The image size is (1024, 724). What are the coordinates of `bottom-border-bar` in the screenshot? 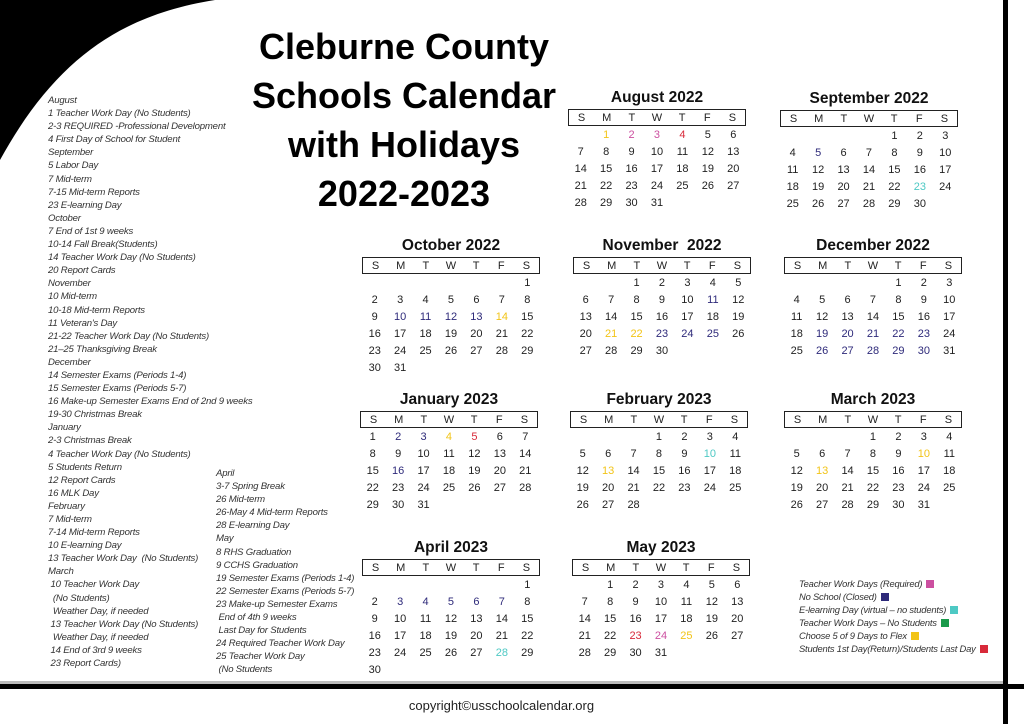 It's located at (512, 686).